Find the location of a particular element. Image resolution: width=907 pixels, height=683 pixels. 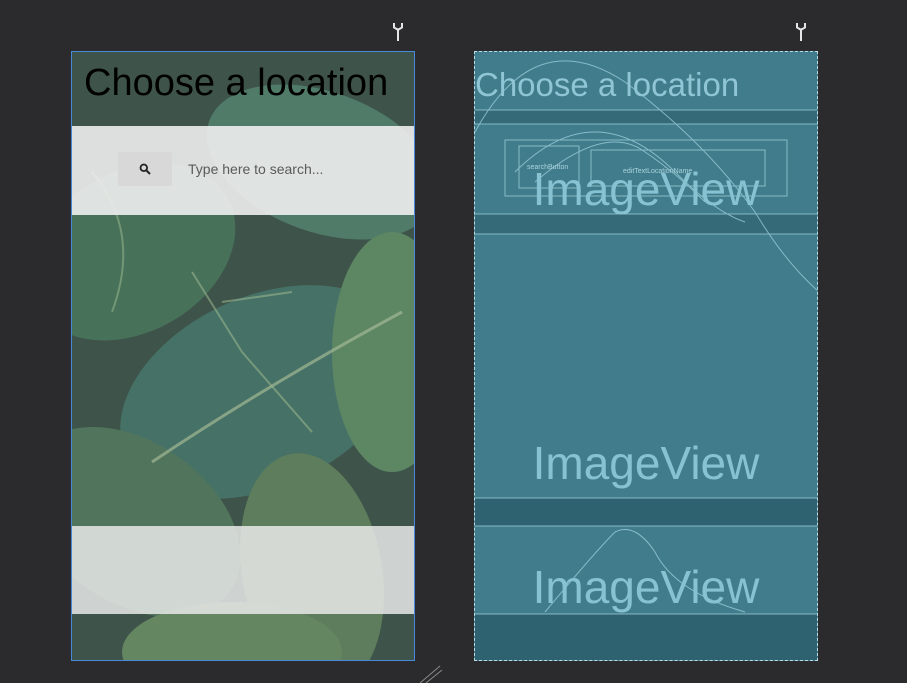

search-bar is located at coordinates (243, 170).